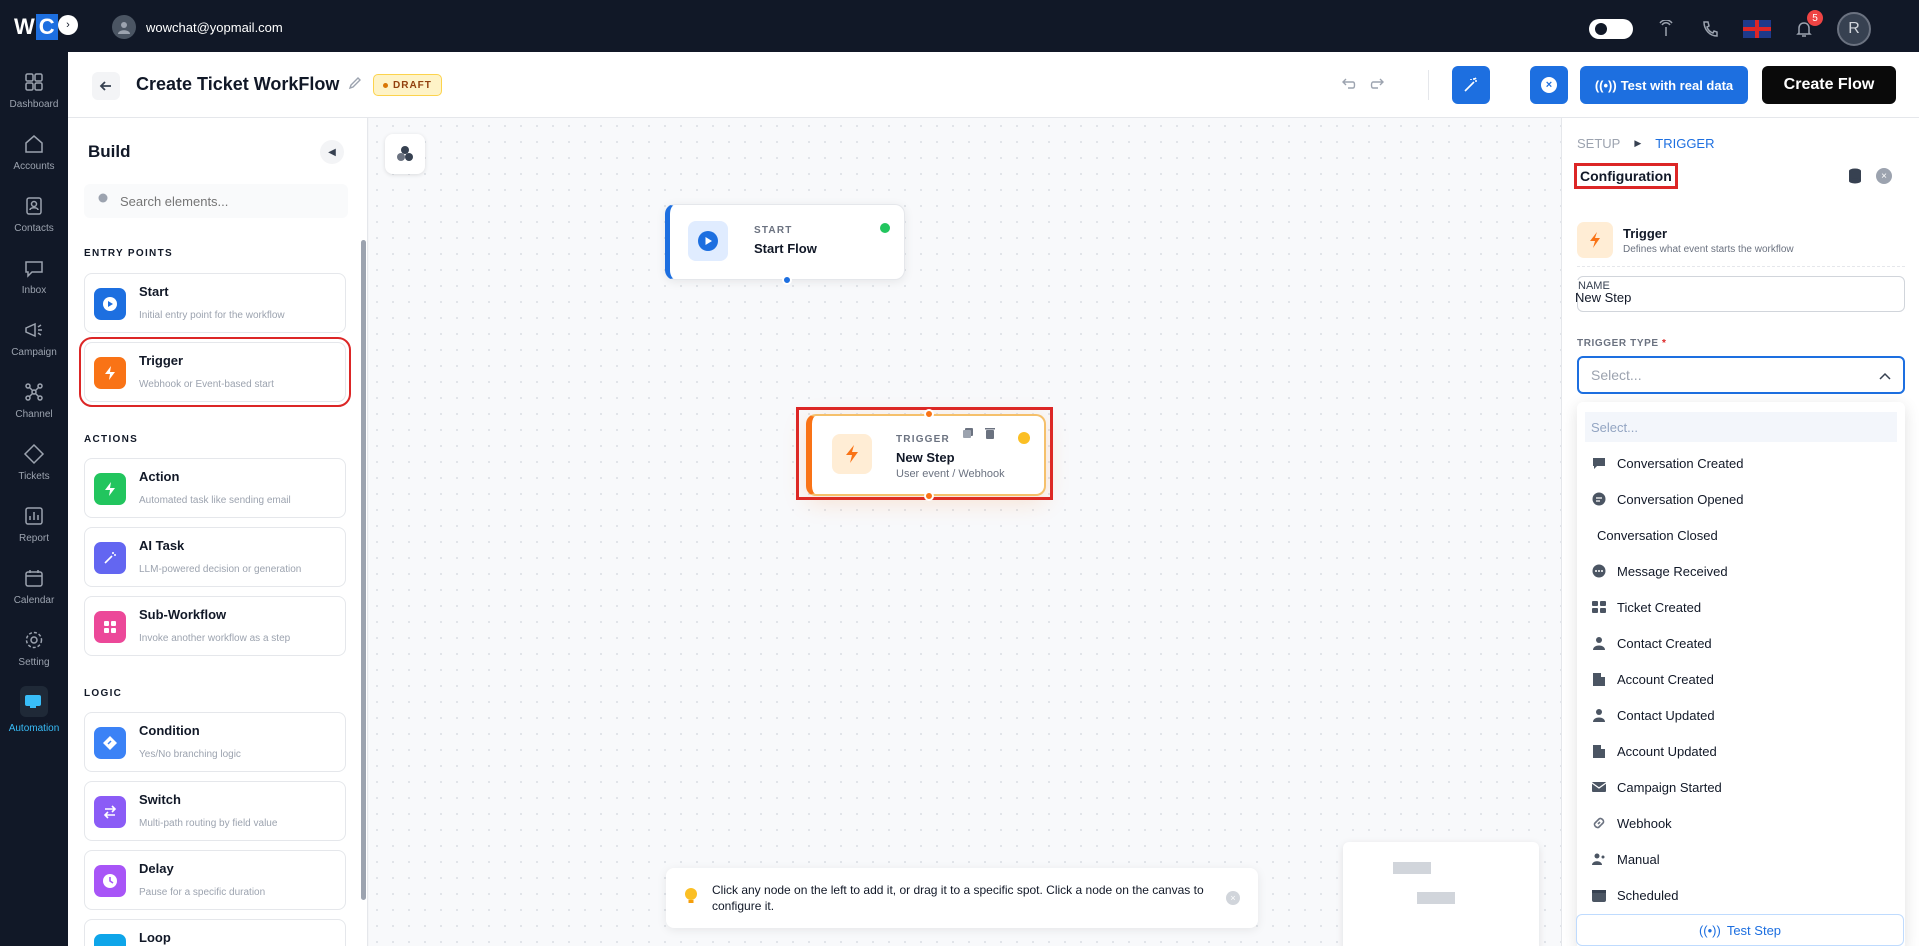 This screenshot has width=1919, height=946. Describe the element at coordinates (1741, 643) in the screenshot. I see `option-contact-created: Contact Created` at that location.